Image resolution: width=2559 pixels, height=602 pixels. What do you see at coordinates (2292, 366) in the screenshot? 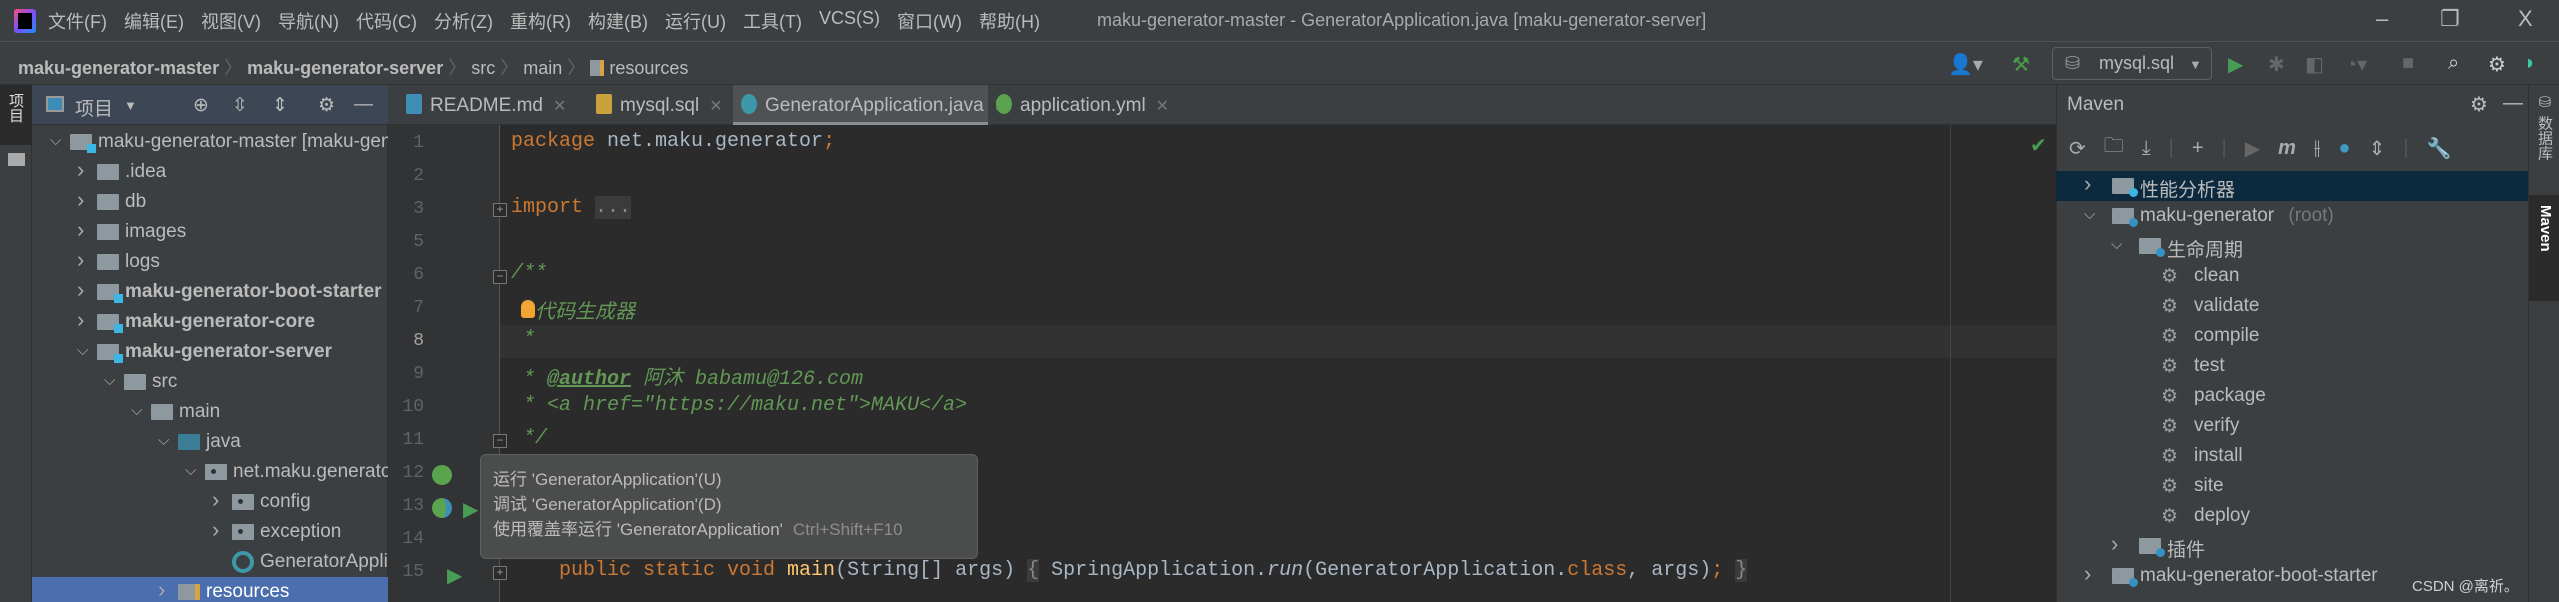
I see `maven-tree-item: ⚙ test` at bounding box center [2292, 366].